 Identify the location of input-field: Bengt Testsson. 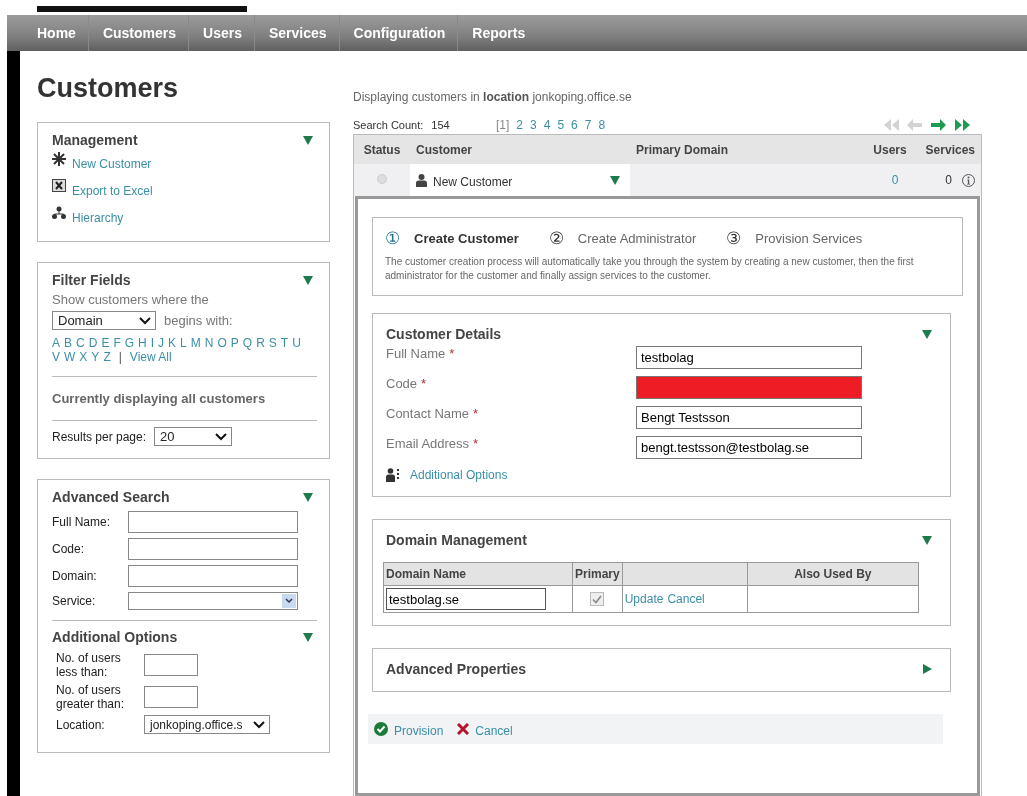
(749, 417).